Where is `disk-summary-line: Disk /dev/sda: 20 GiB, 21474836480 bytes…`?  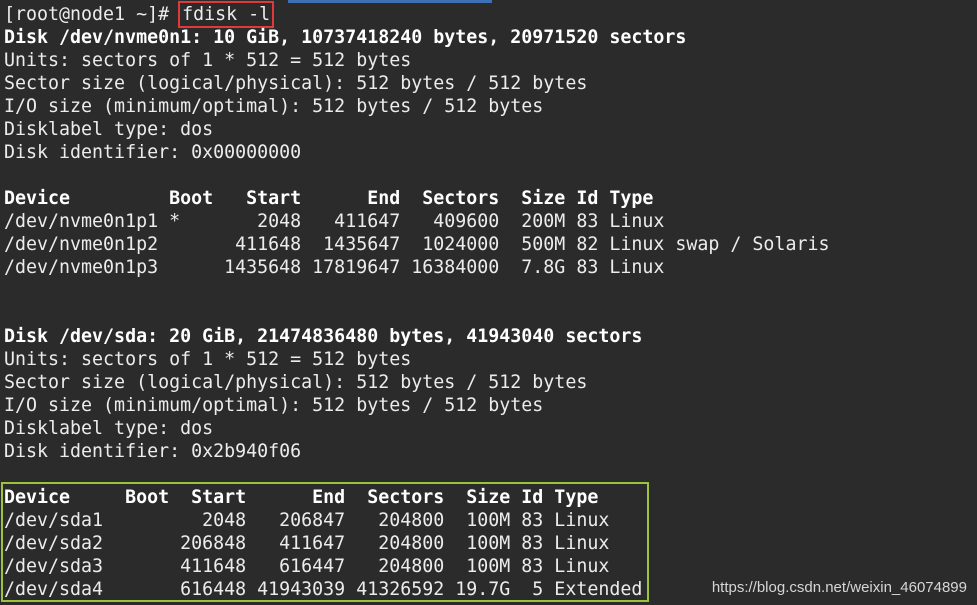
disk-summary-line: Disk /dev/sda: 20 GiB, 21474836480 bytes… is located at coordinates (323, 336).